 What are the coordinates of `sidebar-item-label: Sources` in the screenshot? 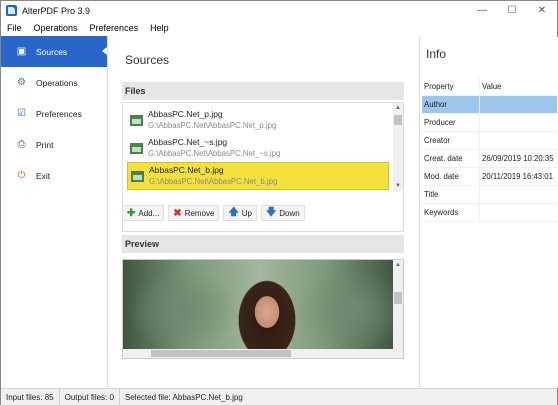 It's located at (52, 51).